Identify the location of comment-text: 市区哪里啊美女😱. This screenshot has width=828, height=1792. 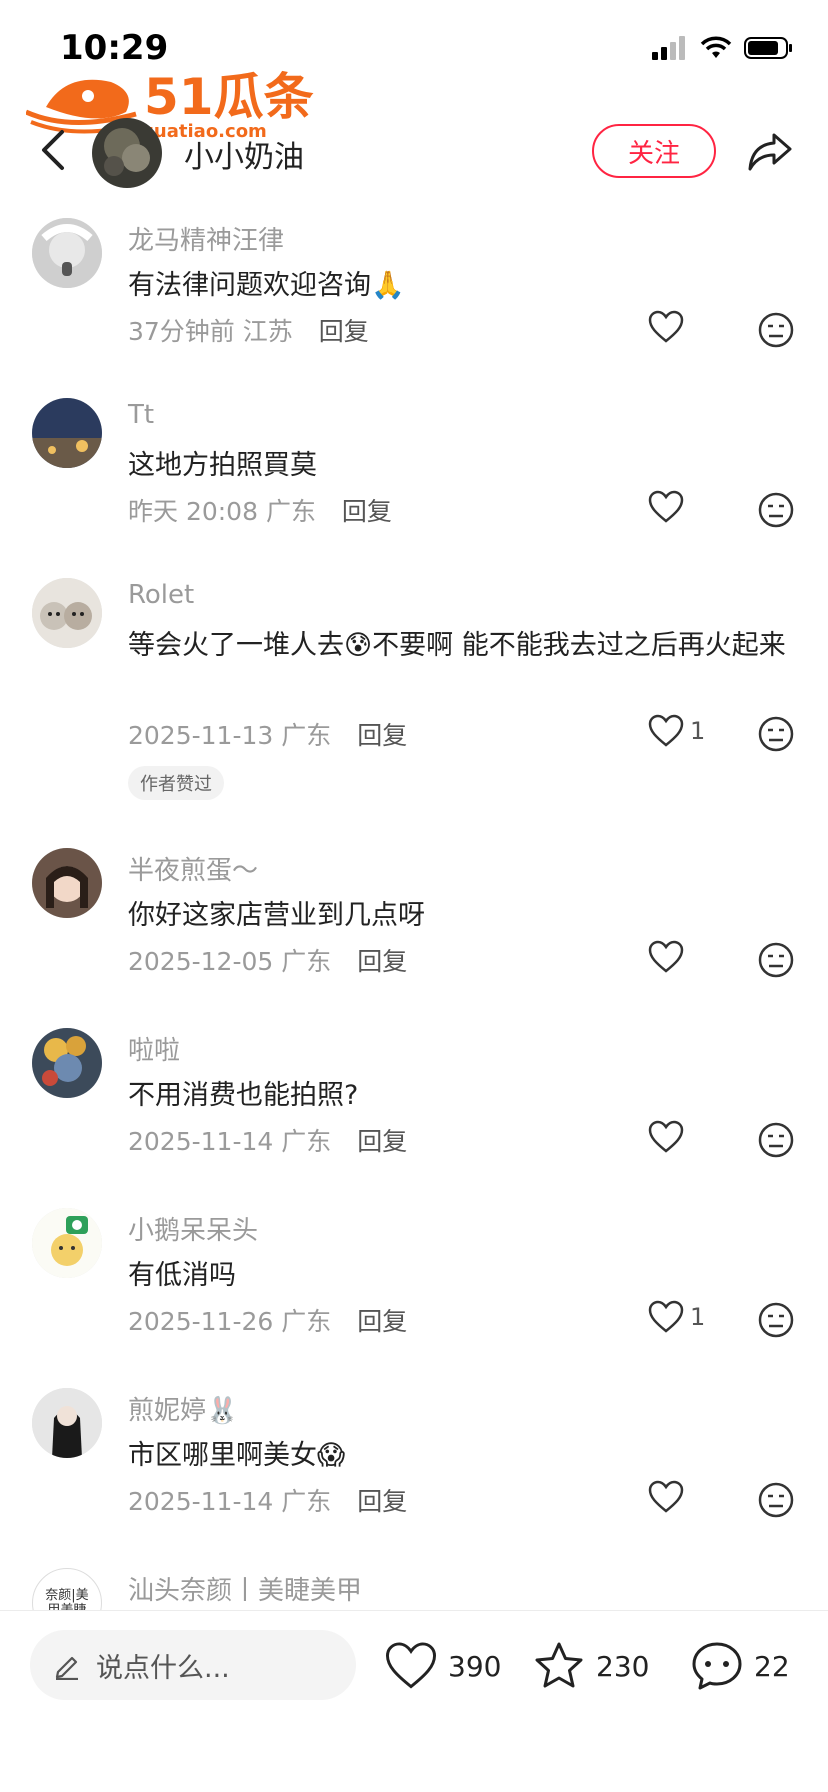
(237, 1455).